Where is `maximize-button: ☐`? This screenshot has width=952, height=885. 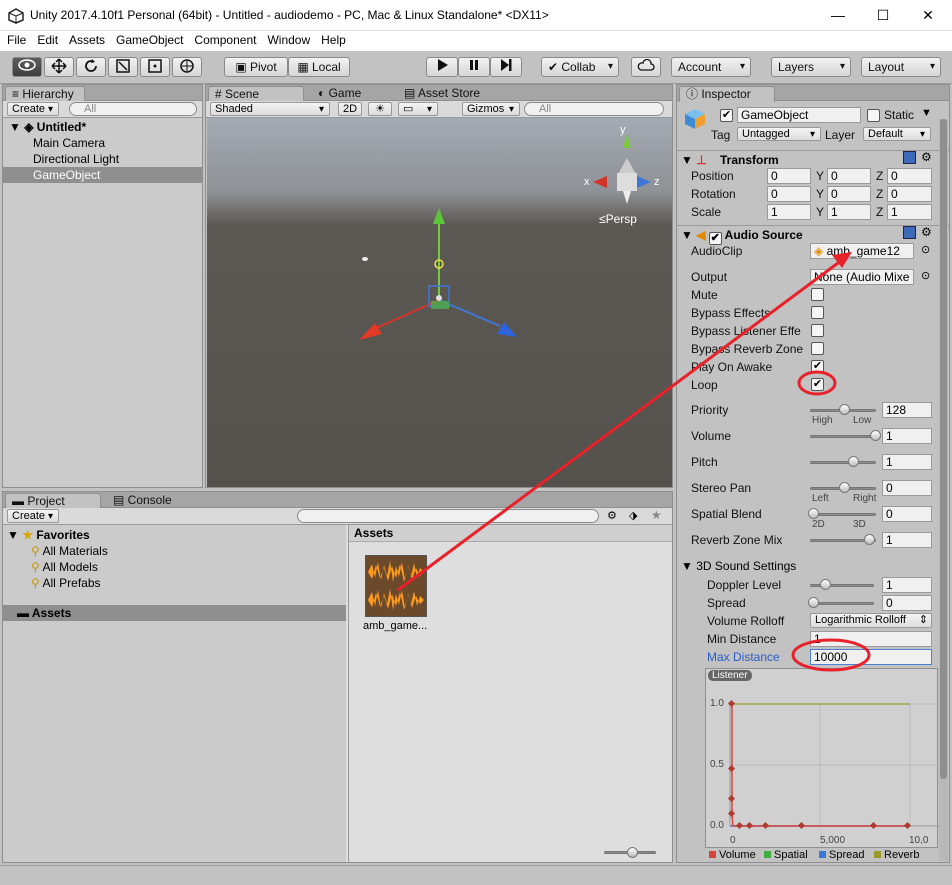 maximize-button: ☐ is located at coordinates (883, 15).